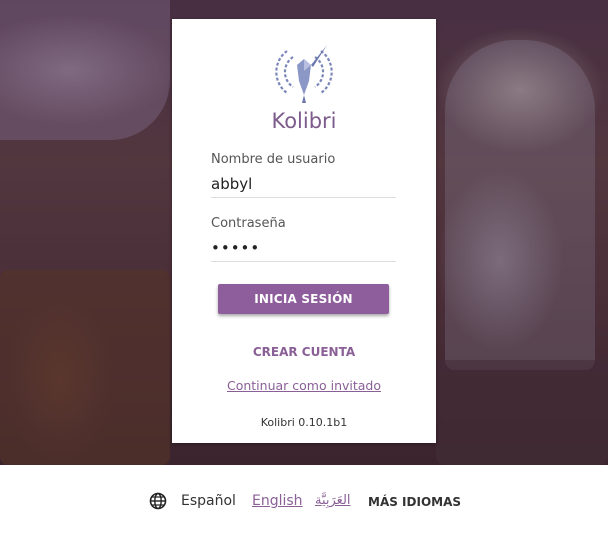 This screenshot has height=540, width=608. Describe the element at coordinates (208, 501) in the screenshot. I see `current-language: Español` at that location.